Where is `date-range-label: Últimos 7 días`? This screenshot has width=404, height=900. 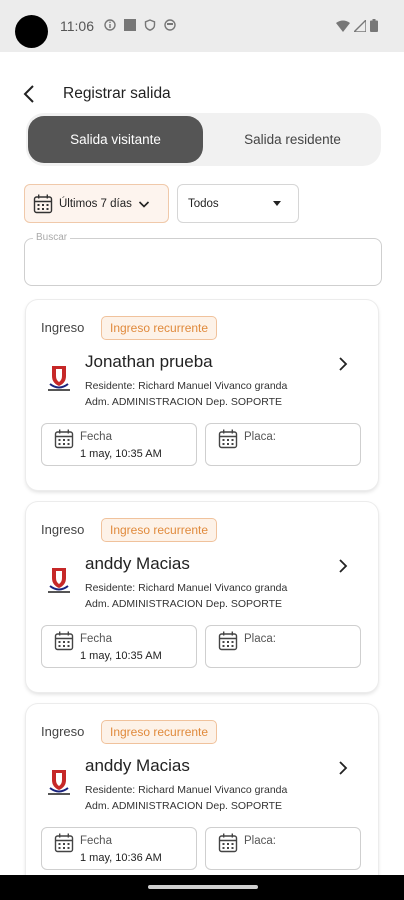
date-range-label: Últimos 7 días is located at coordinates (95, 203).